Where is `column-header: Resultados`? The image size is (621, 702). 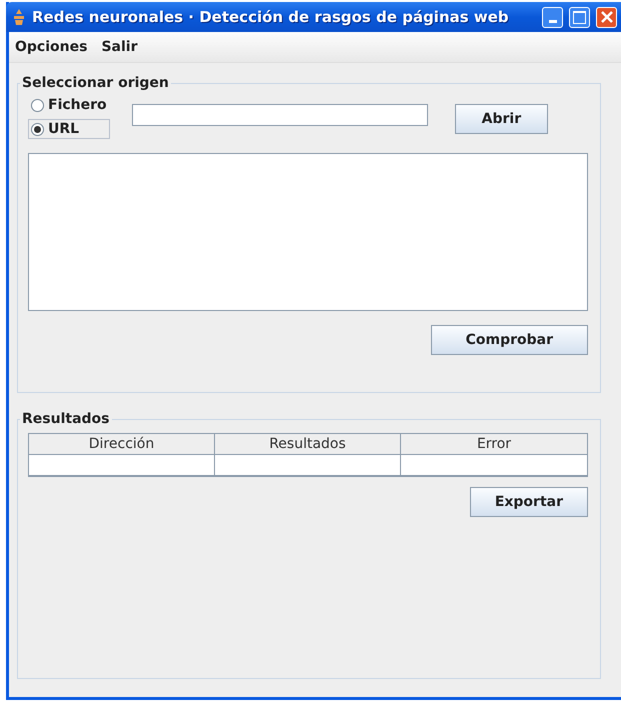
column-header: Resultados is located at coordinates (308, 444).